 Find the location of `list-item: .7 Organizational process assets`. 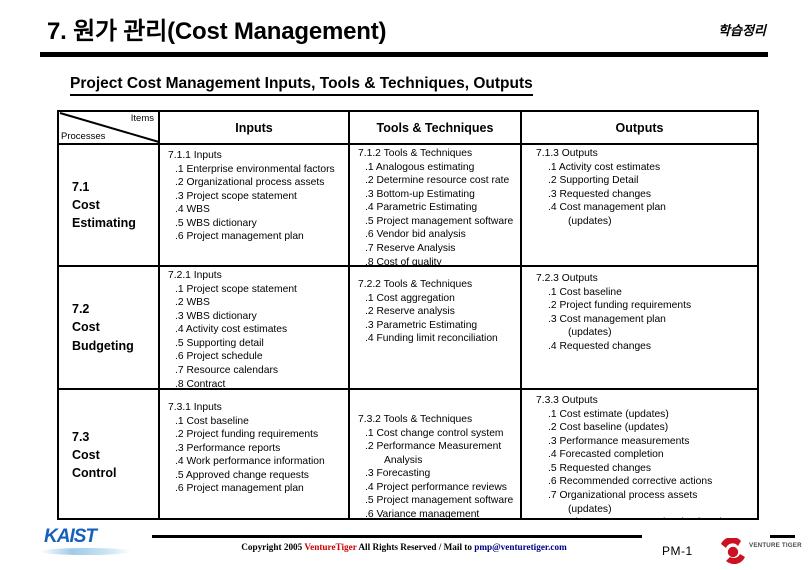

list-item: .7 Organizational process assets is located at coordinates (623, 496).